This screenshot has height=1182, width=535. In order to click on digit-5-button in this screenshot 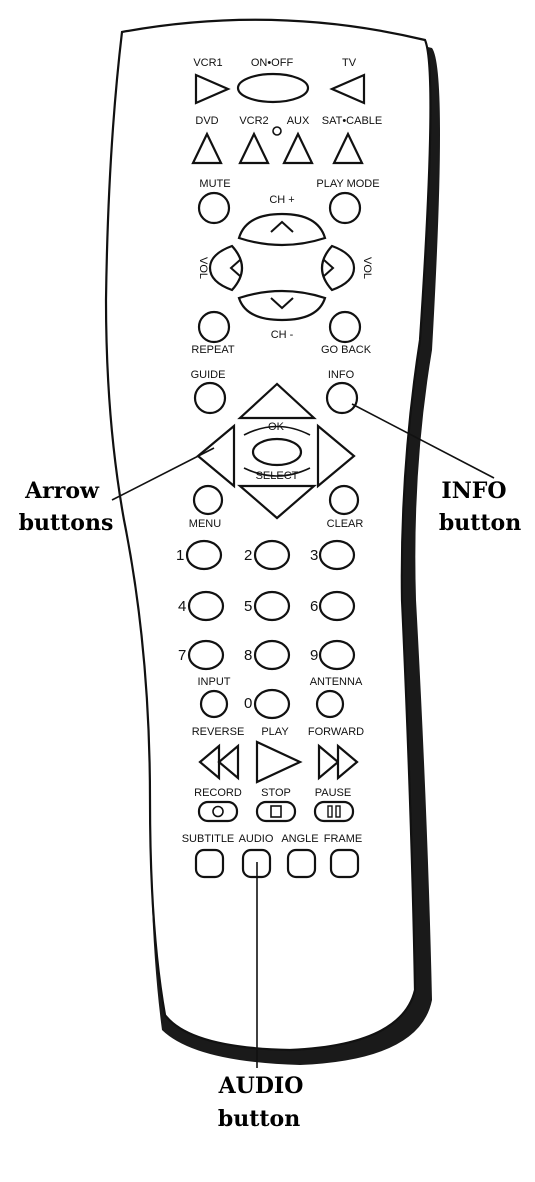, I will do `click(272, 606)`.